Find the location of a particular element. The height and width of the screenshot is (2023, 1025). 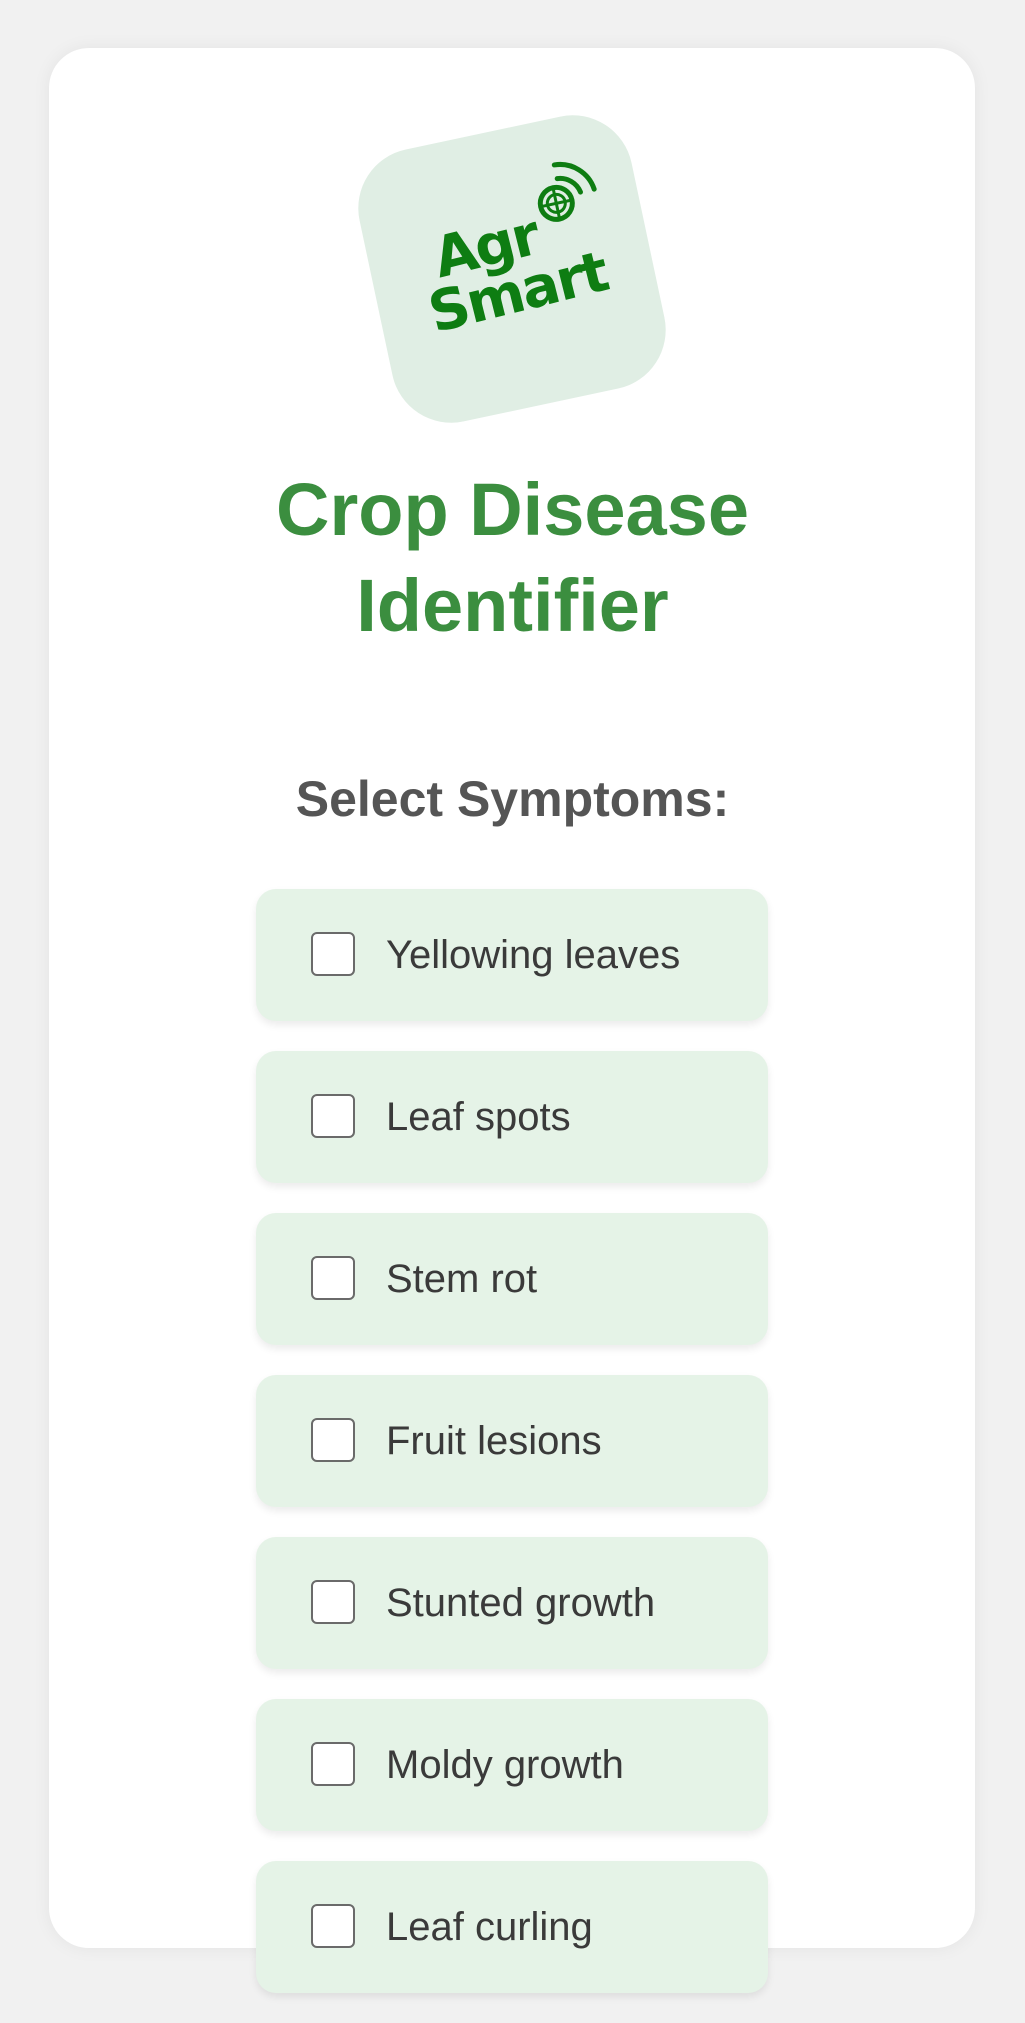

symptom-label: Leaf spots is located at coordinates (478, 1117).